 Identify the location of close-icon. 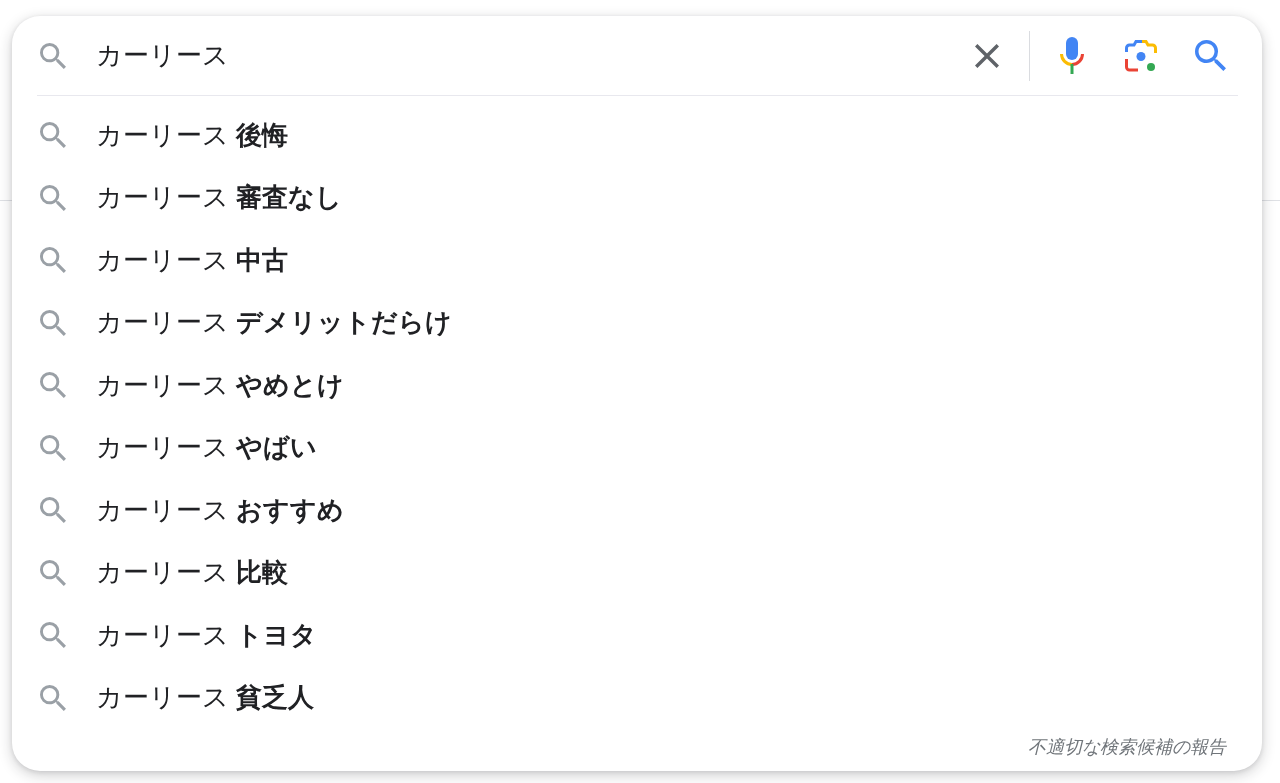
(987, 55).